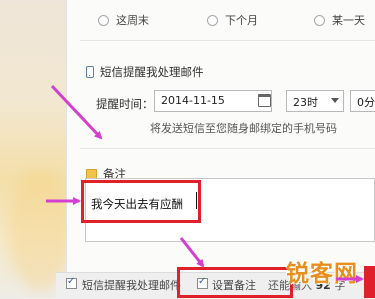 This screenshot has height=299, width=375. I want to click on radio-some-day: 某一天, so click(339, 20).